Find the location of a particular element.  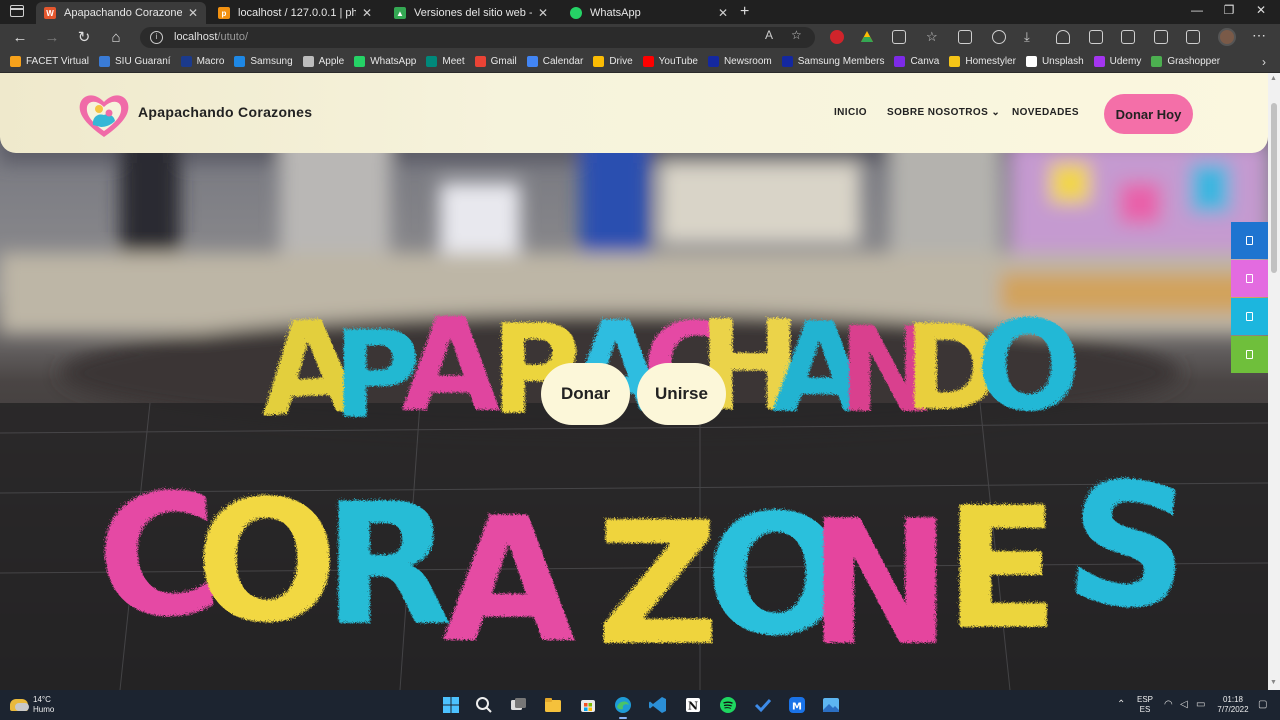

close-window-button: ✕ is located at coordinates (1261, 10).